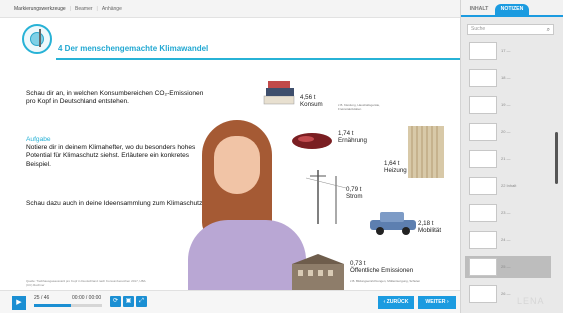 Image resolution: width=563 pixels, height=313 pixels. I want to click on breadcrumb: Markierungswerkzeuge | Beamer | Anhänge, so click(230, 9).